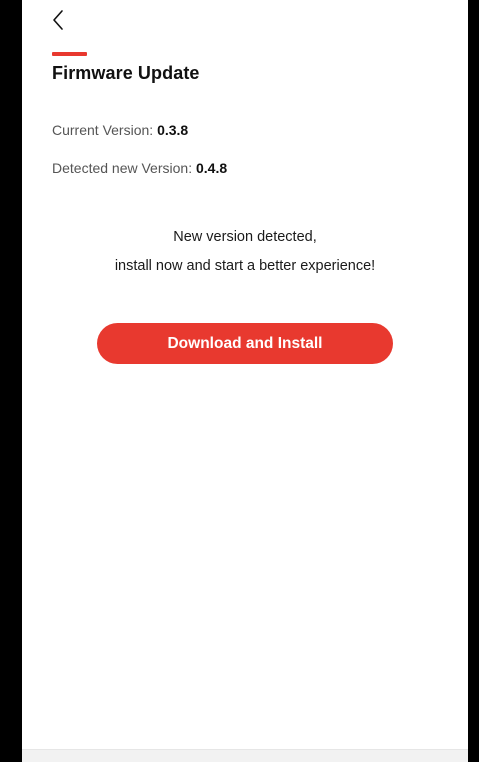 Image resolution: width=479 pixels, height=762 pixels. What do you see at coordinates (69, 54) in the screenshot?
I see `title-accent-bar` at bounding box center [69, 54].